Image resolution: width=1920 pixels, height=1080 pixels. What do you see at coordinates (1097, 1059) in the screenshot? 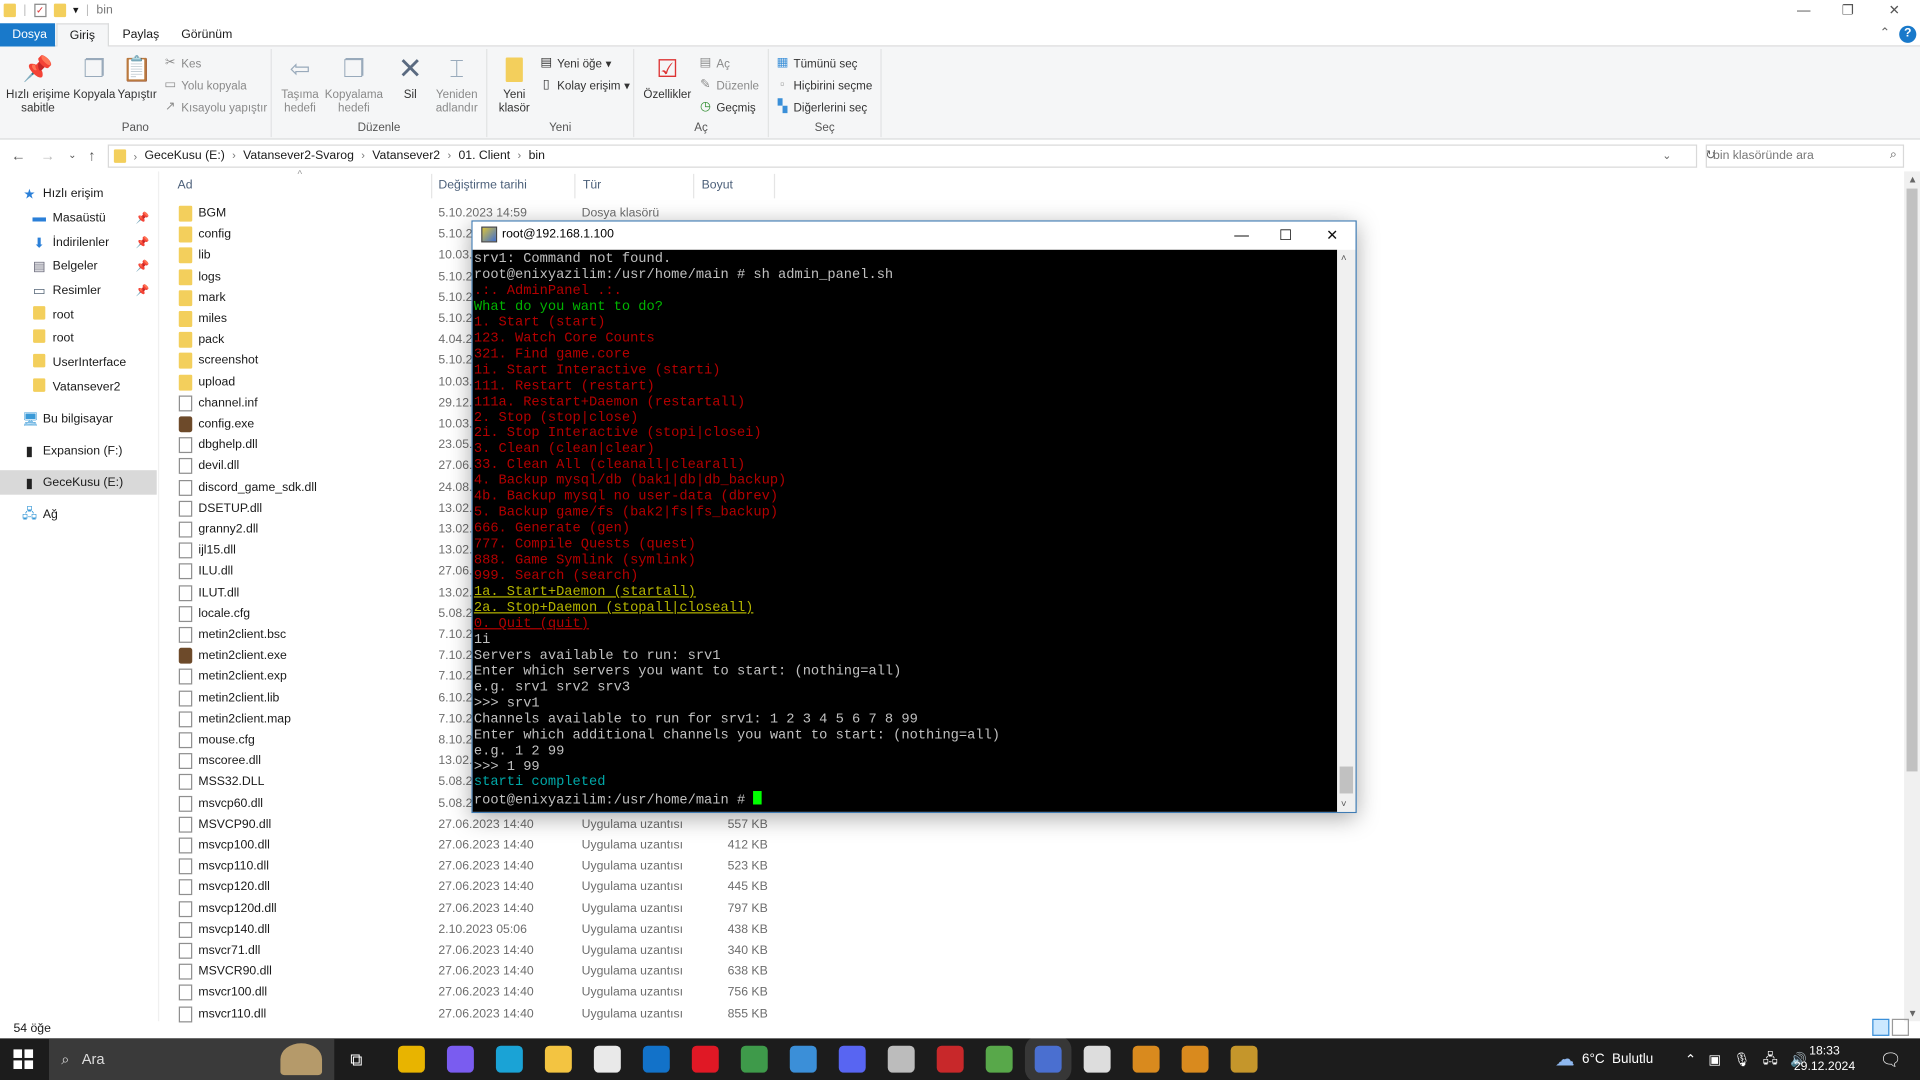
I see `taskbar-rockstar-icon` at bounding box center [1097, 1059].